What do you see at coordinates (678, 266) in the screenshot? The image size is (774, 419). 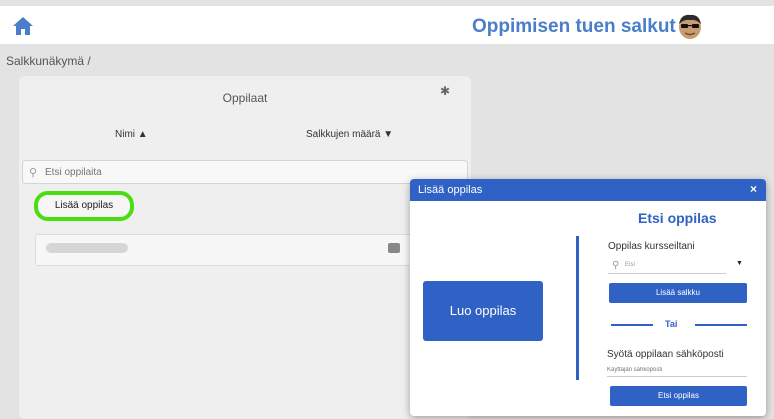 I see `course-student-select: ⚲ Etsi ▼` at bounding box center [678, 266].